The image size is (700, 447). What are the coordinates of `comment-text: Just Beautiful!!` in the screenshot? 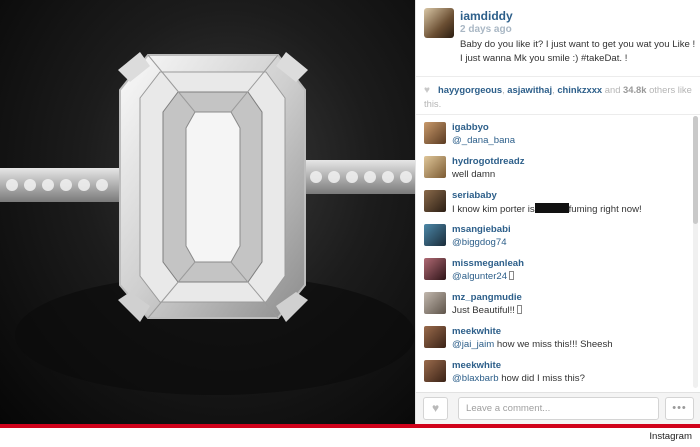 It's located at (487, 310).